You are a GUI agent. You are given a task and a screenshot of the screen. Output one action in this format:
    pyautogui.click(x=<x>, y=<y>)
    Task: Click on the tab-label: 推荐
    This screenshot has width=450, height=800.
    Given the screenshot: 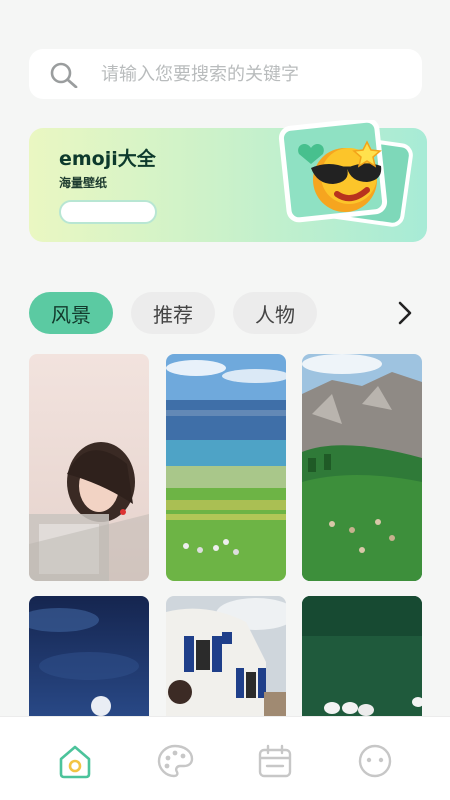 What is the action you would take?
    pyautogui.click(x=173, y=314)
    